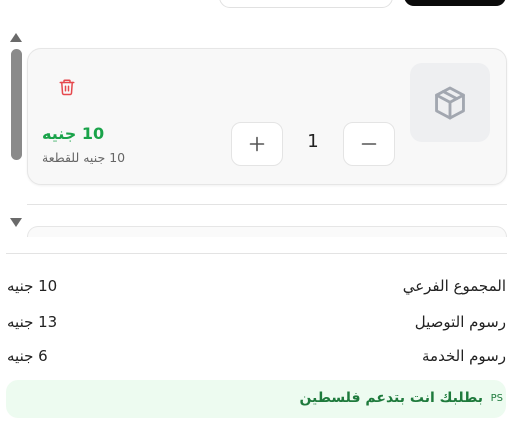 The height and width of the screenshot is (421, 513). What do you see at coordinates (267, 231) in the screenshot?
I see `next-cart-item-card` at bounding box center [267, 231].